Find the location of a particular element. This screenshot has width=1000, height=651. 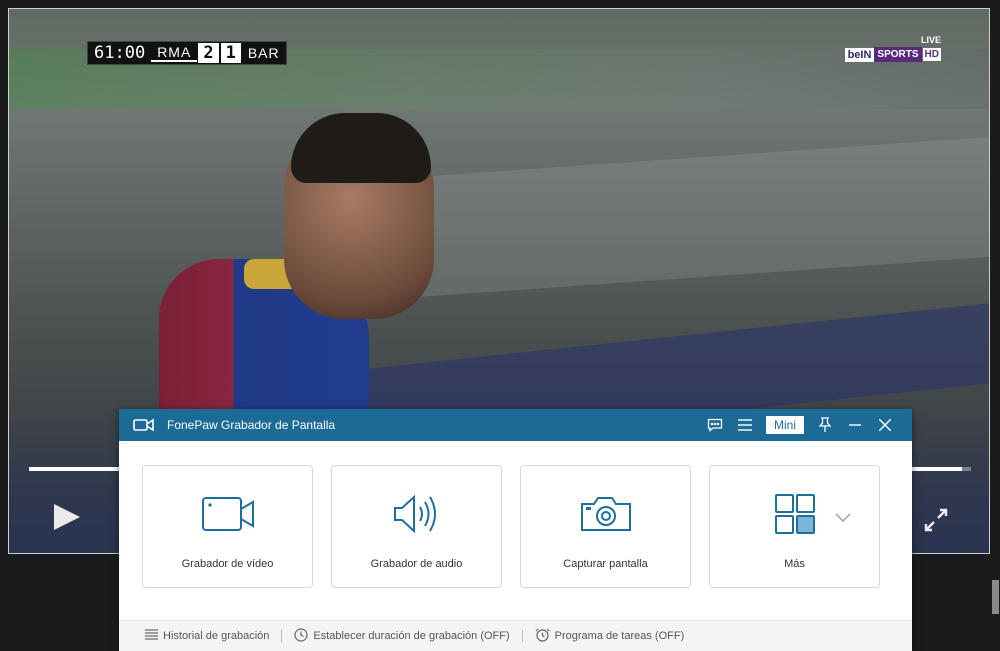

broadcaster-brand: beIN is located at coordinates (859, 54).